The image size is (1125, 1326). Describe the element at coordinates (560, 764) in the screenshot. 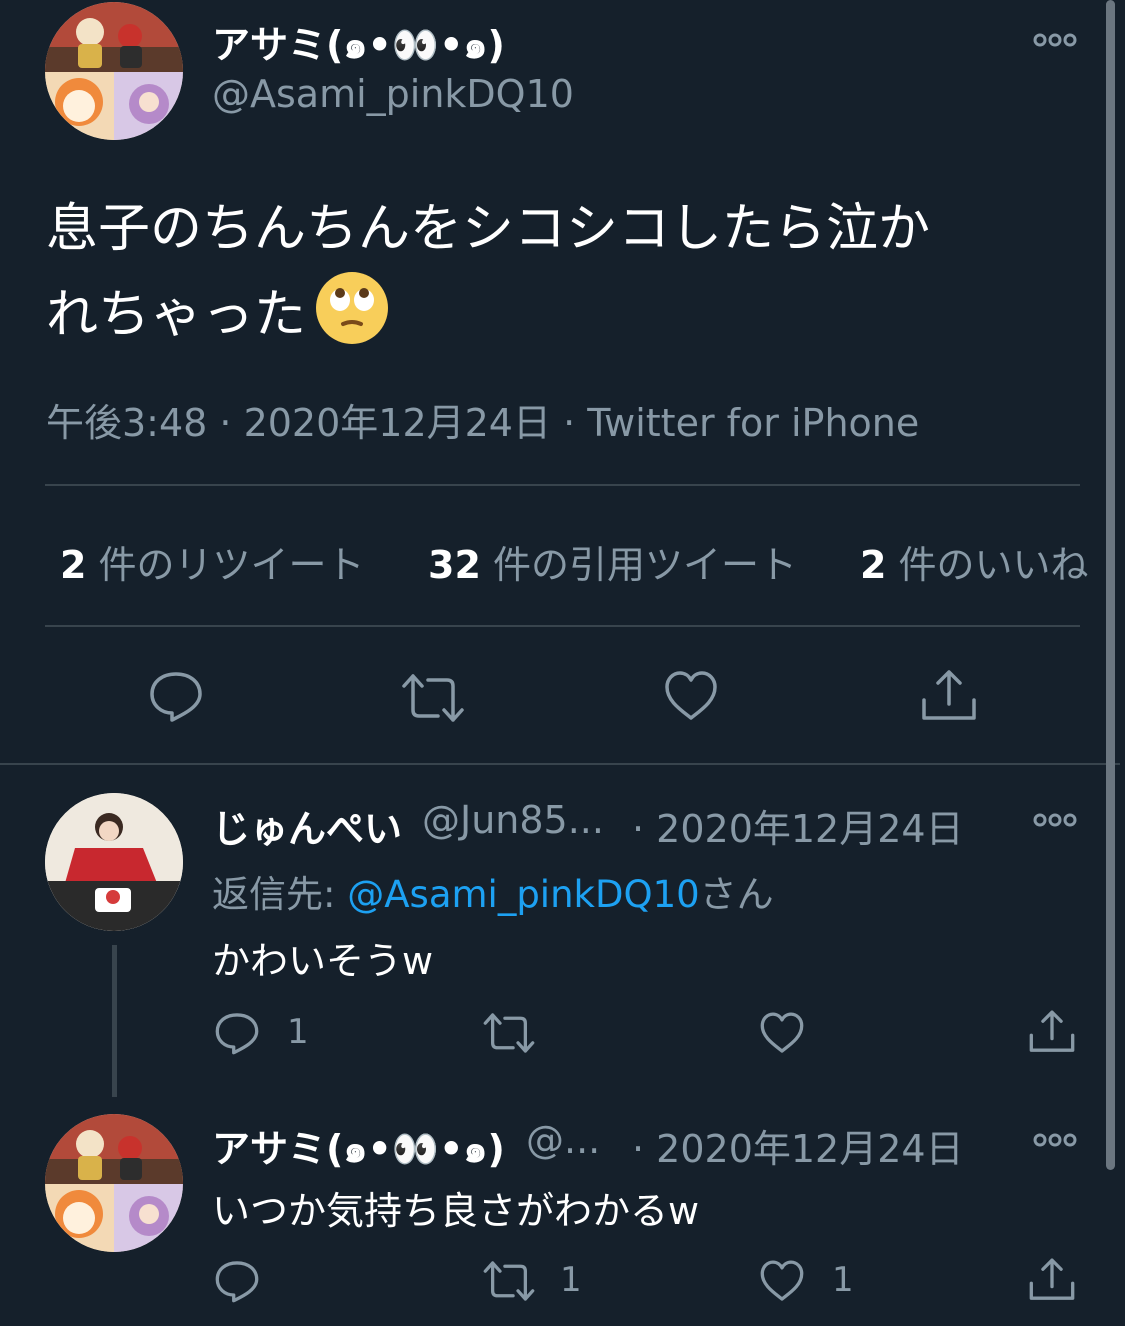

I see `section-divider` at that location.